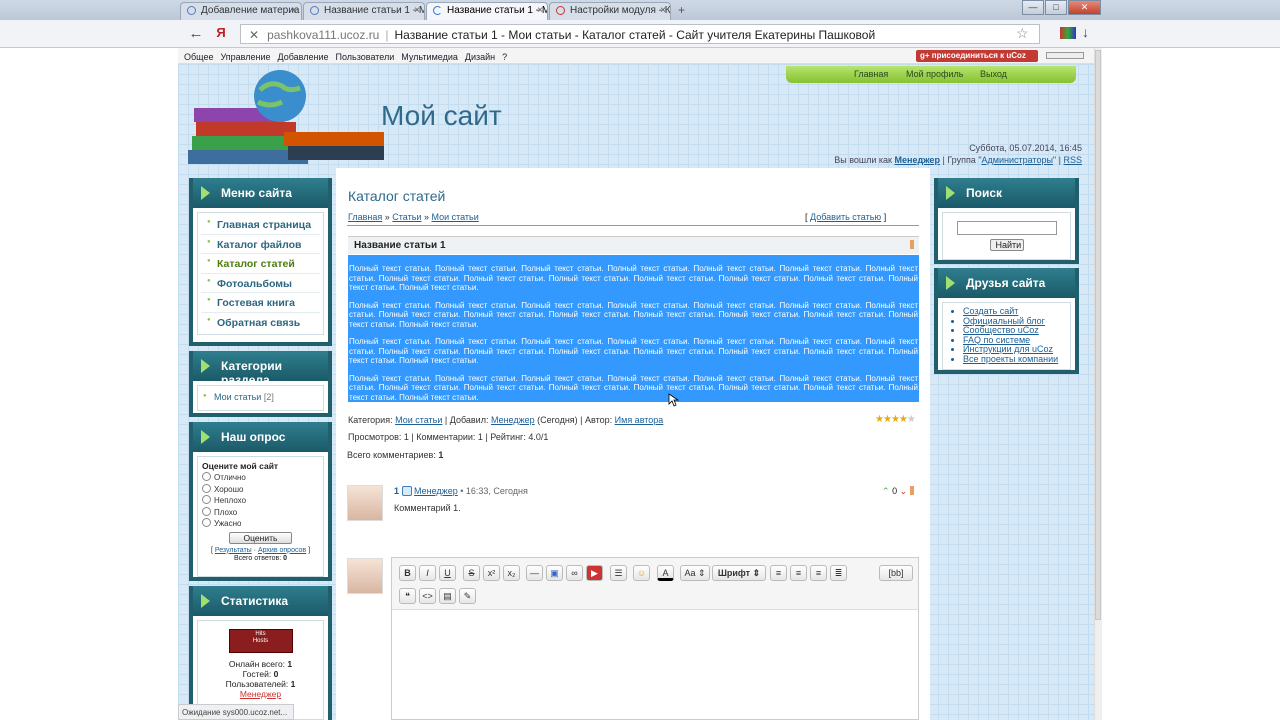 This screenshot has height=720, width=1280. I want to click on align-left-icon: ≡, so click(778, 573).